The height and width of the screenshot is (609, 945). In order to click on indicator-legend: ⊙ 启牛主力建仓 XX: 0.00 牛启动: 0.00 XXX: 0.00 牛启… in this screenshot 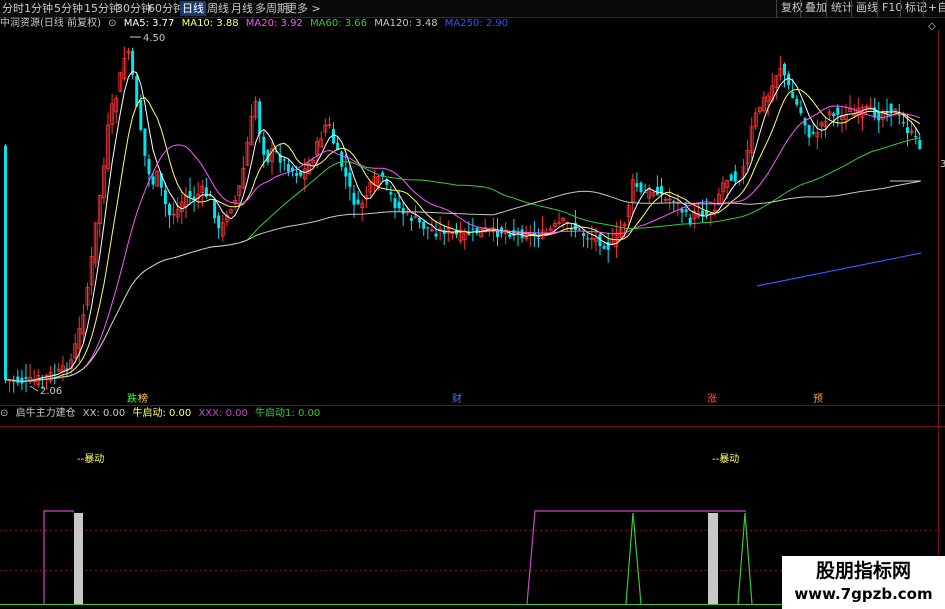, I will do `click(162, 414)`.